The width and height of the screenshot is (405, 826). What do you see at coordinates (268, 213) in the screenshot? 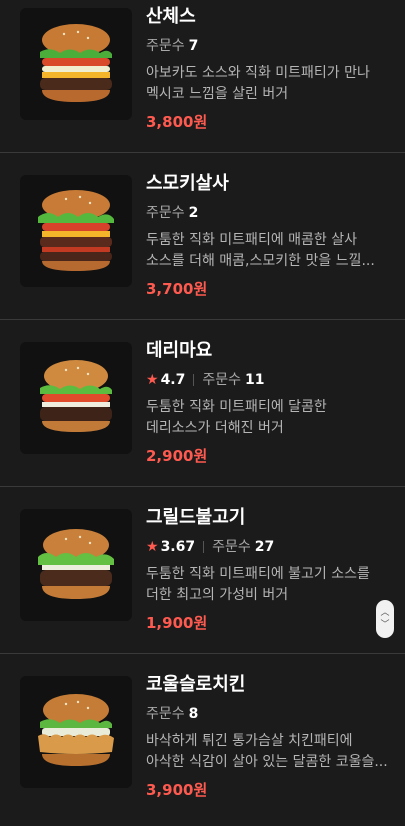
I see `item-meta: 주문수 2` at bounding box center [268, 213].